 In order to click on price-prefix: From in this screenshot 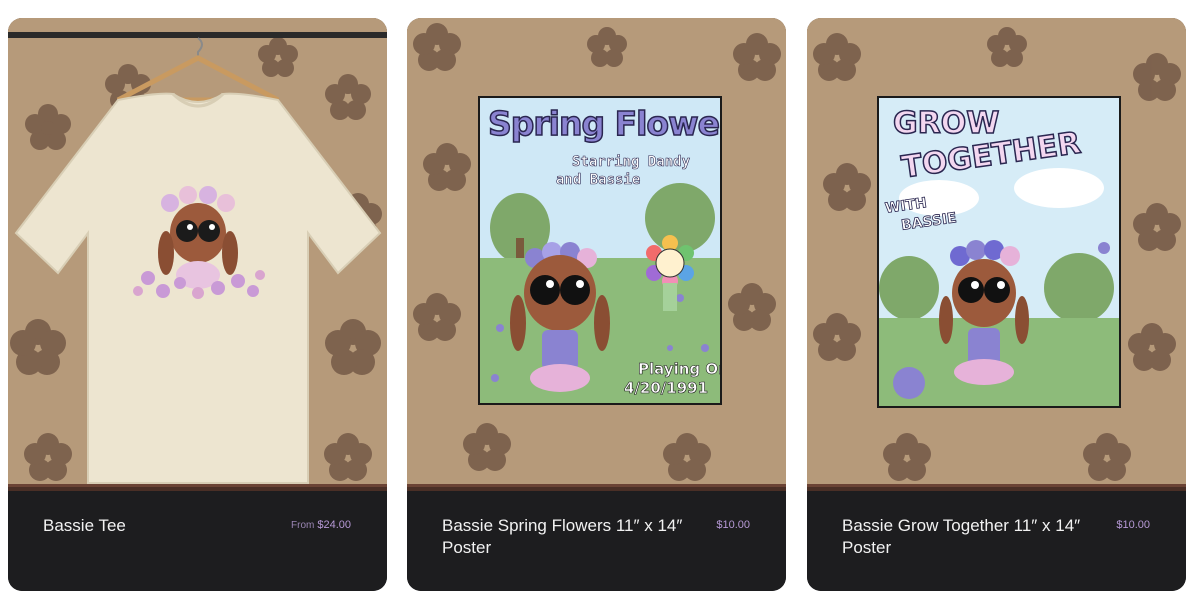, I will do `click(303, 525)`.